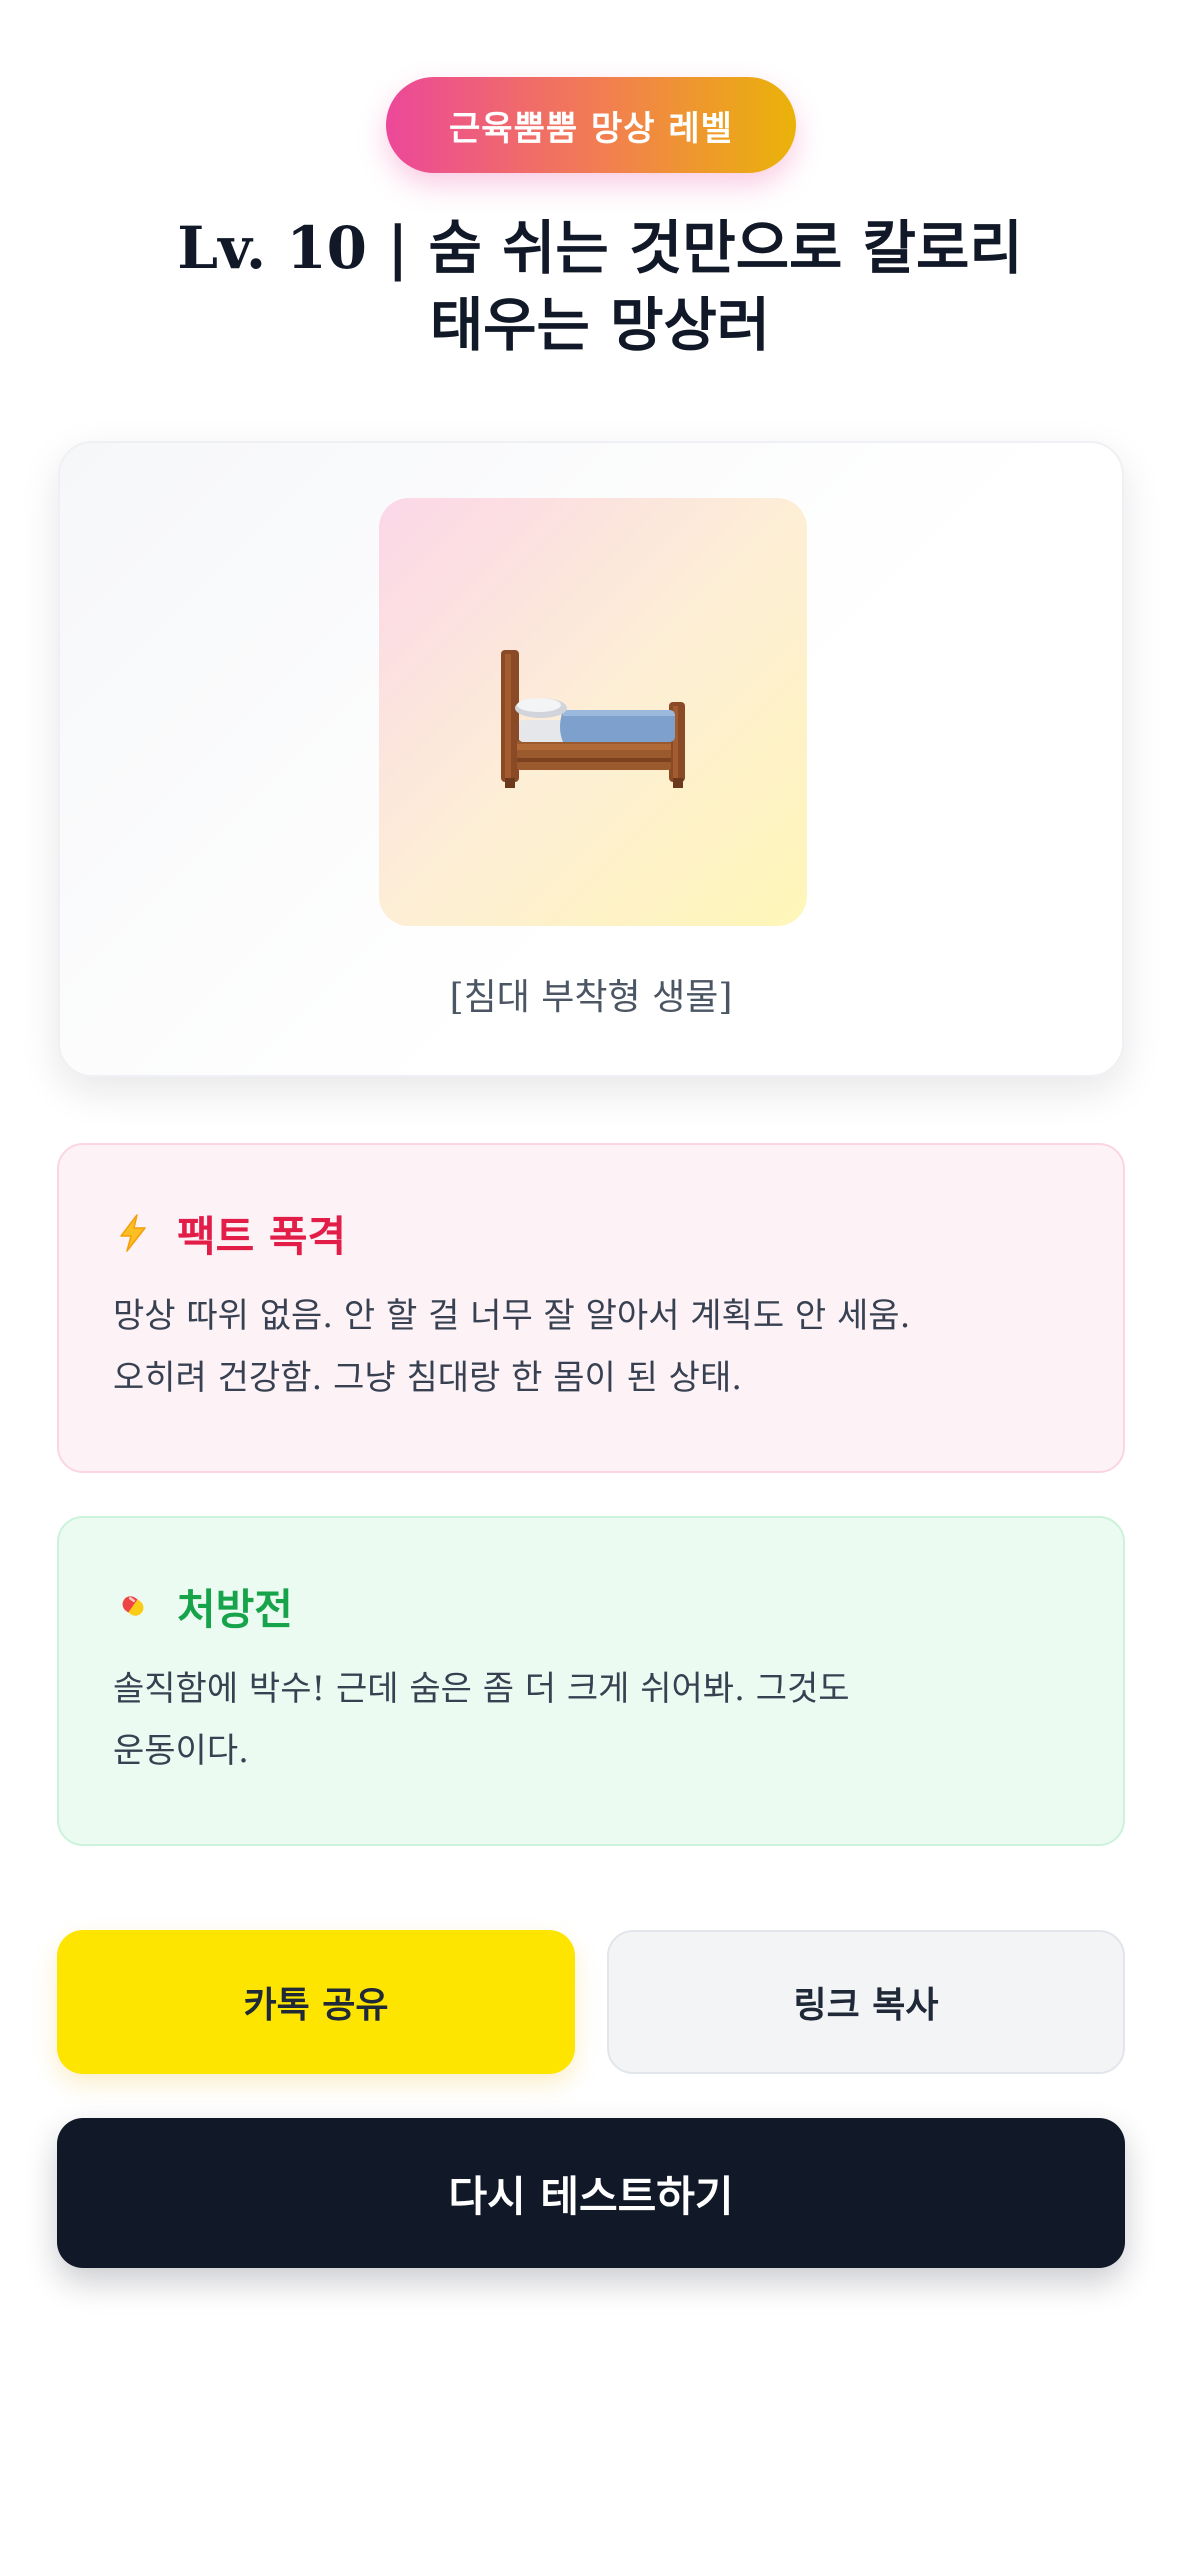  Describe the element at coordinates (512, 1316) in the screenshot. I see `fact-card-line-1: 망상 따위 없음. 안 할 걸 너무 잘 알아서 계획도 안 세움.` at that location.